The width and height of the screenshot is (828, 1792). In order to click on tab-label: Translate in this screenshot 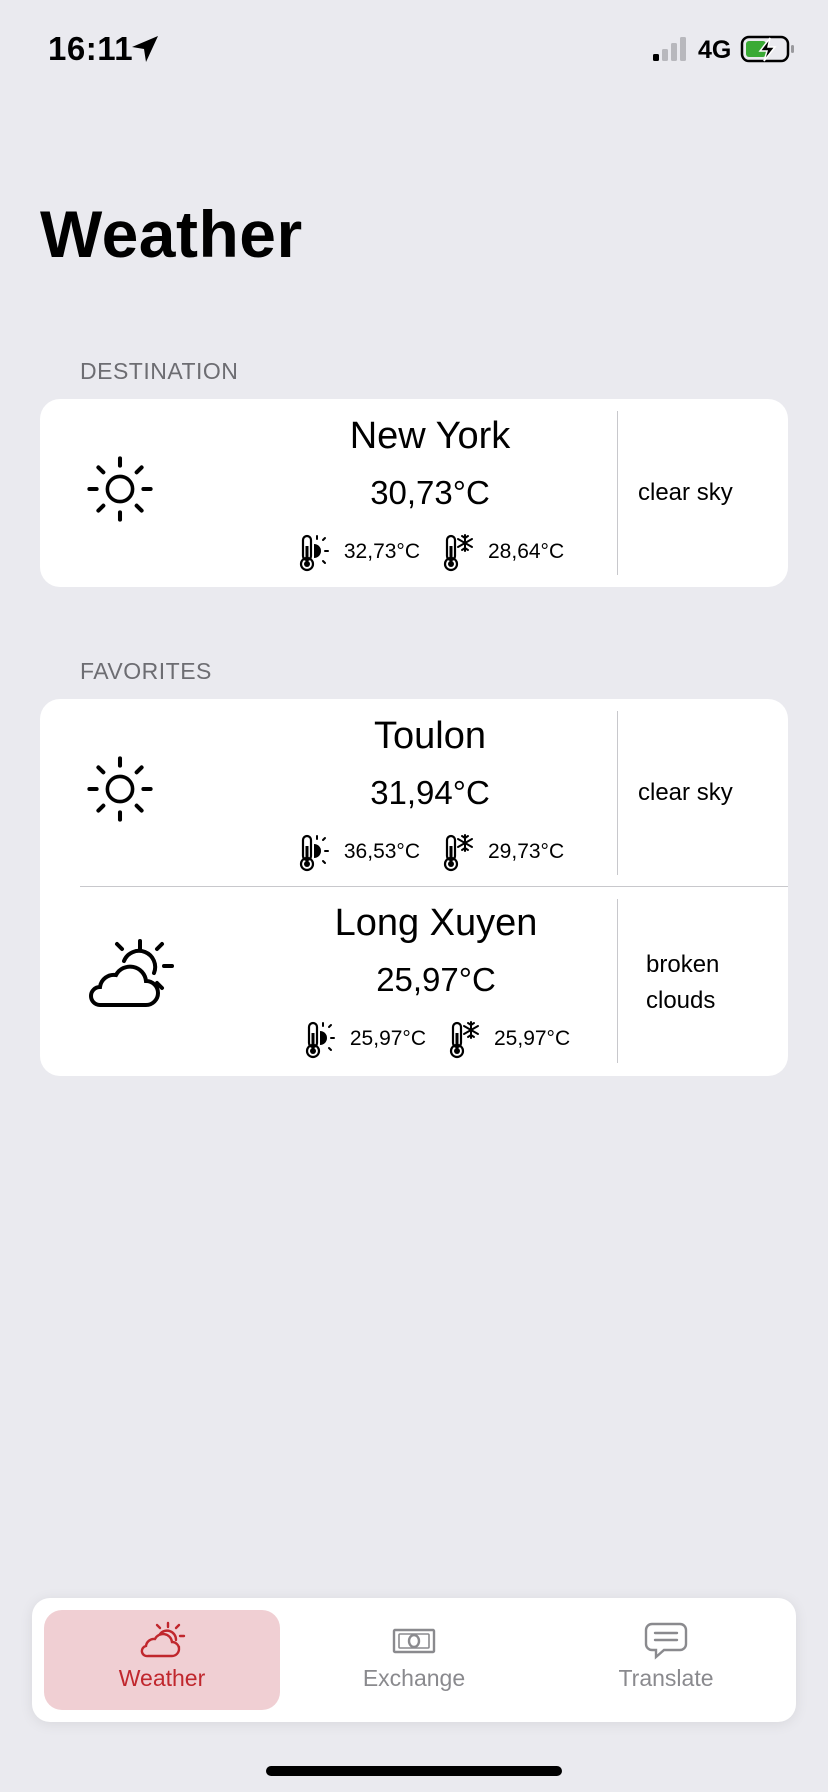, I will do `click(666, 1678)`.